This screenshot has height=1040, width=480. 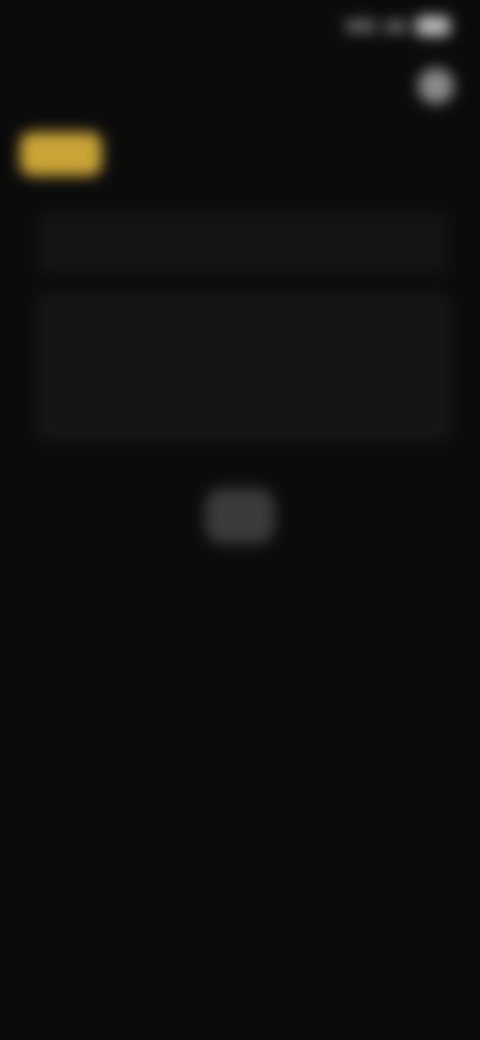 I want to click on filter-chip-active, so click(x=61, y=154).